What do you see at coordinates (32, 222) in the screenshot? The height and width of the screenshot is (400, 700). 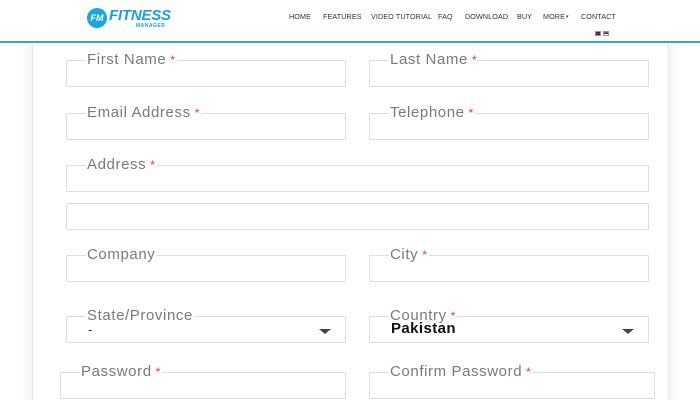 I see `page-border-left` at bounding box center [32, 222].